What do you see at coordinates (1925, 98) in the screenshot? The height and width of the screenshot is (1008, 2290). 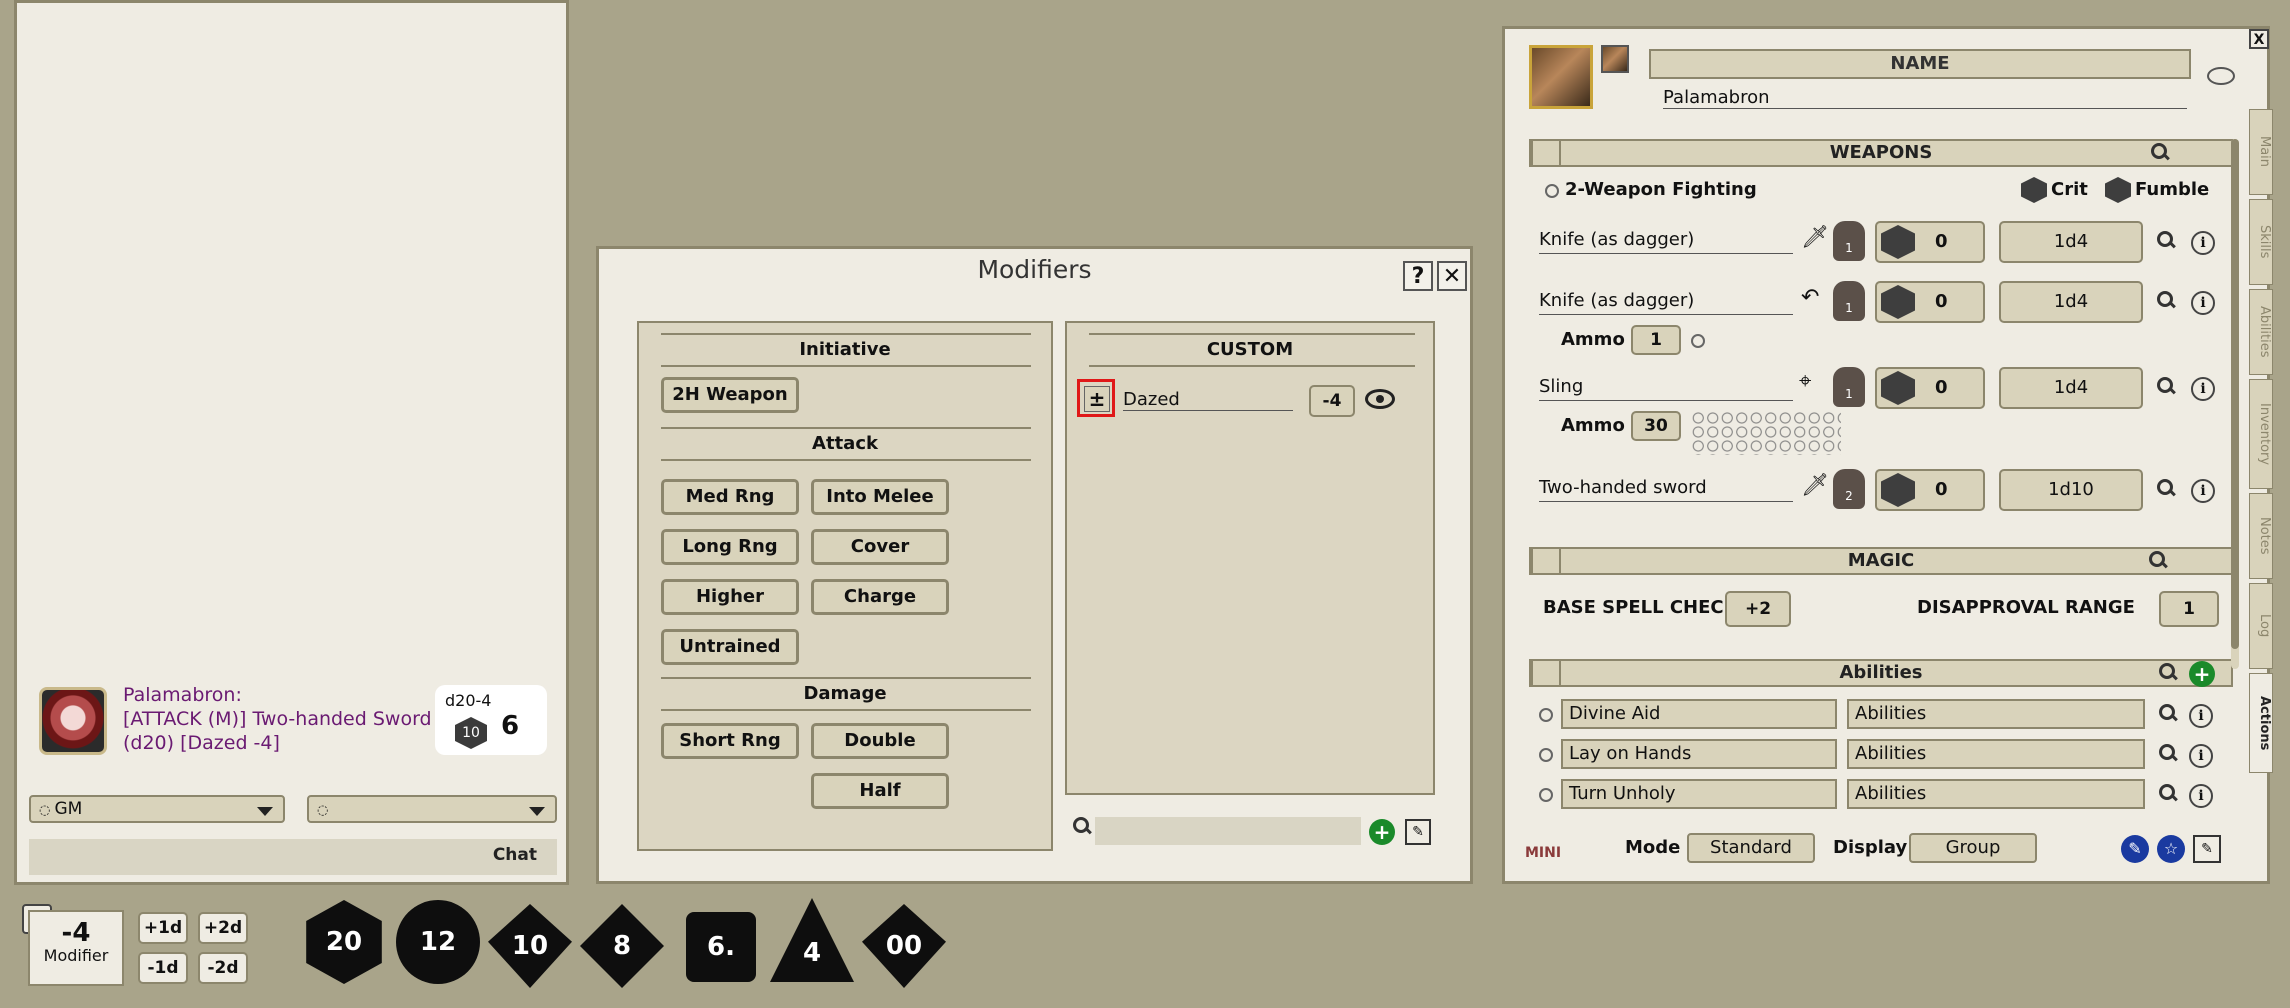 I see `character-name: Palamabron` at bounding box center [1925, 98].